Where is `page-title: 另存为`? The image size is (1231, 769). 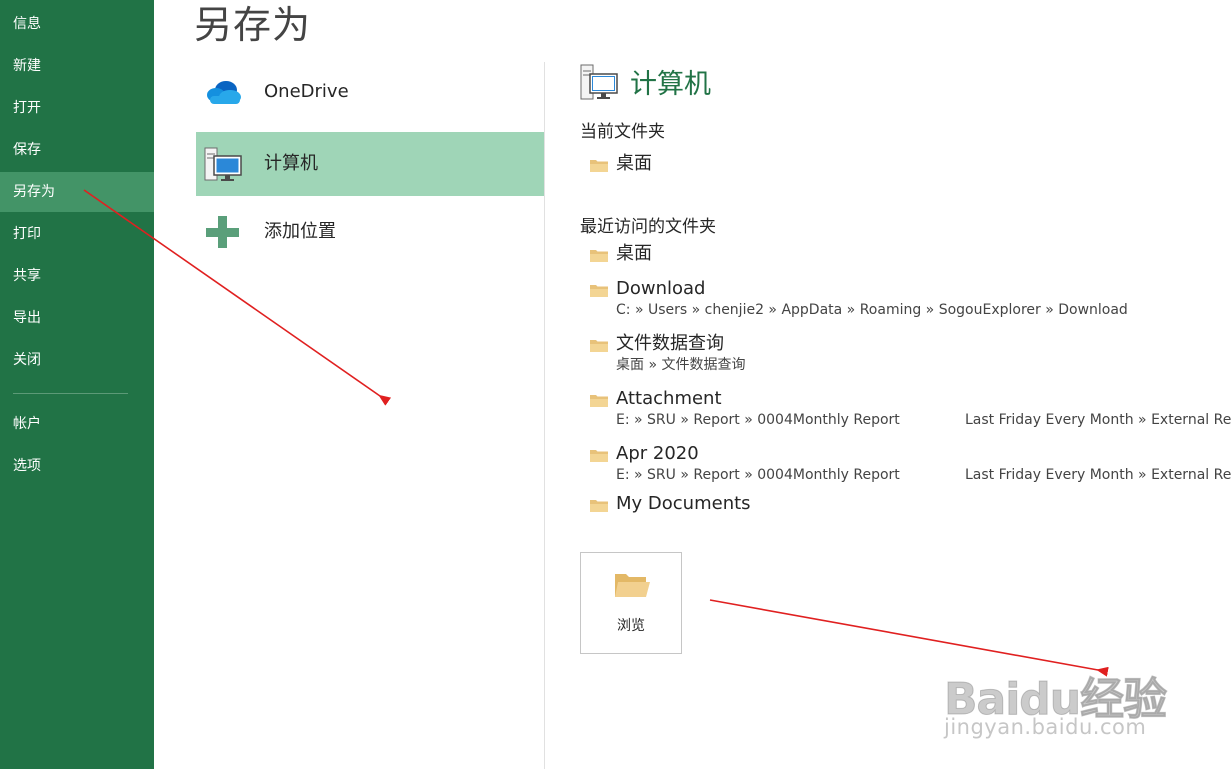 page-title: 另存为 is located at coordinates (253, 25).